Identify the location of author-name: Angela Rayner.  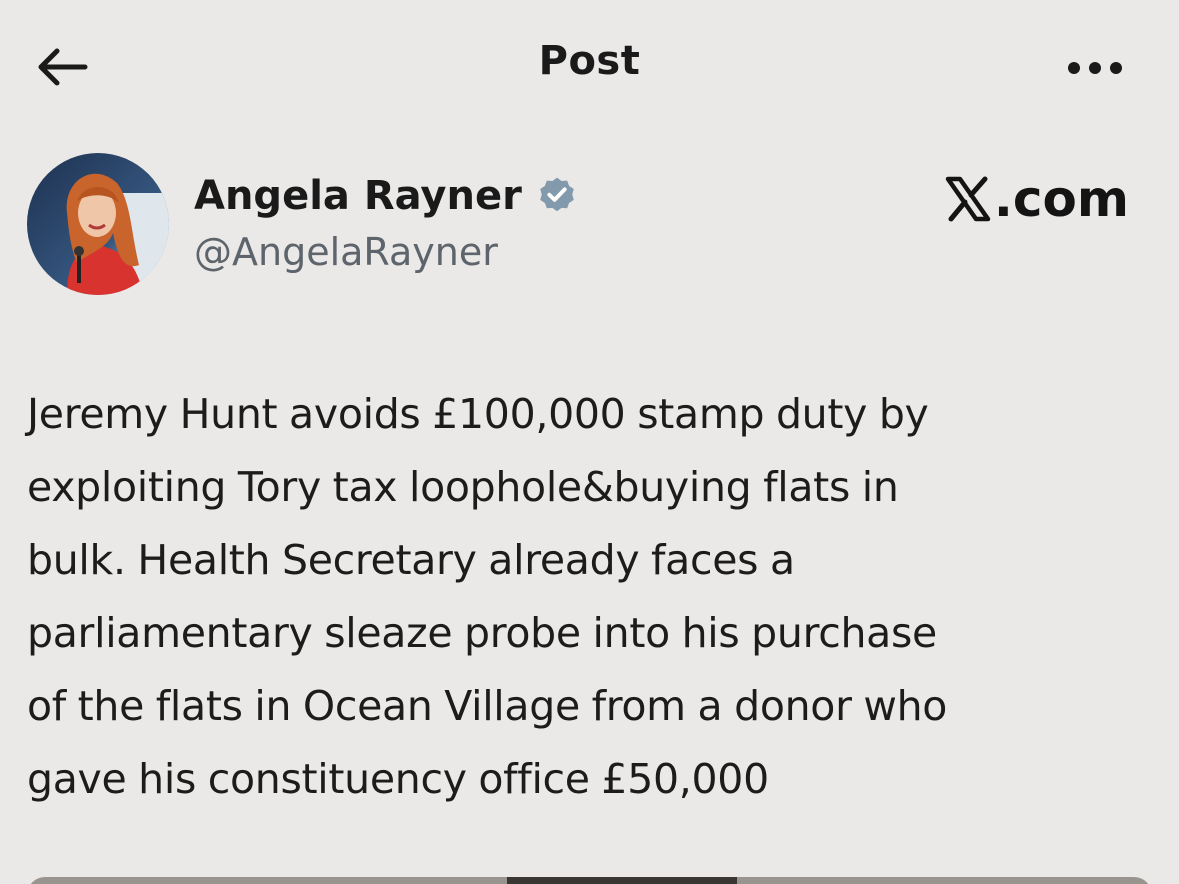
(358, 196).